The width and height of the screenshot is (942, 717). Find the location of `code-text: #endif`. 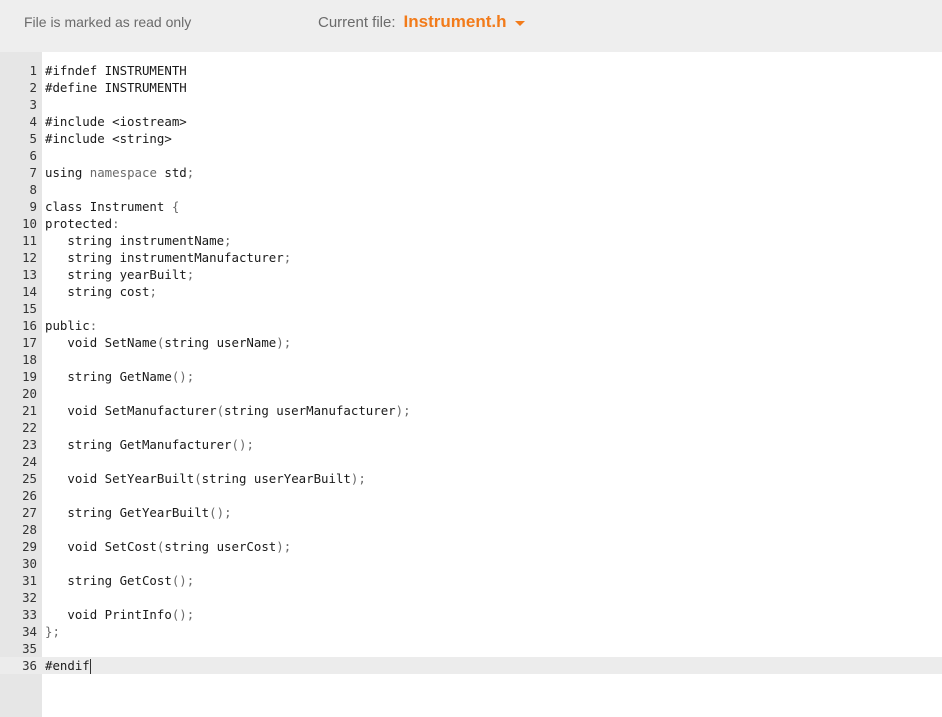

code-text: #endif is located at coordinates (68, 665).